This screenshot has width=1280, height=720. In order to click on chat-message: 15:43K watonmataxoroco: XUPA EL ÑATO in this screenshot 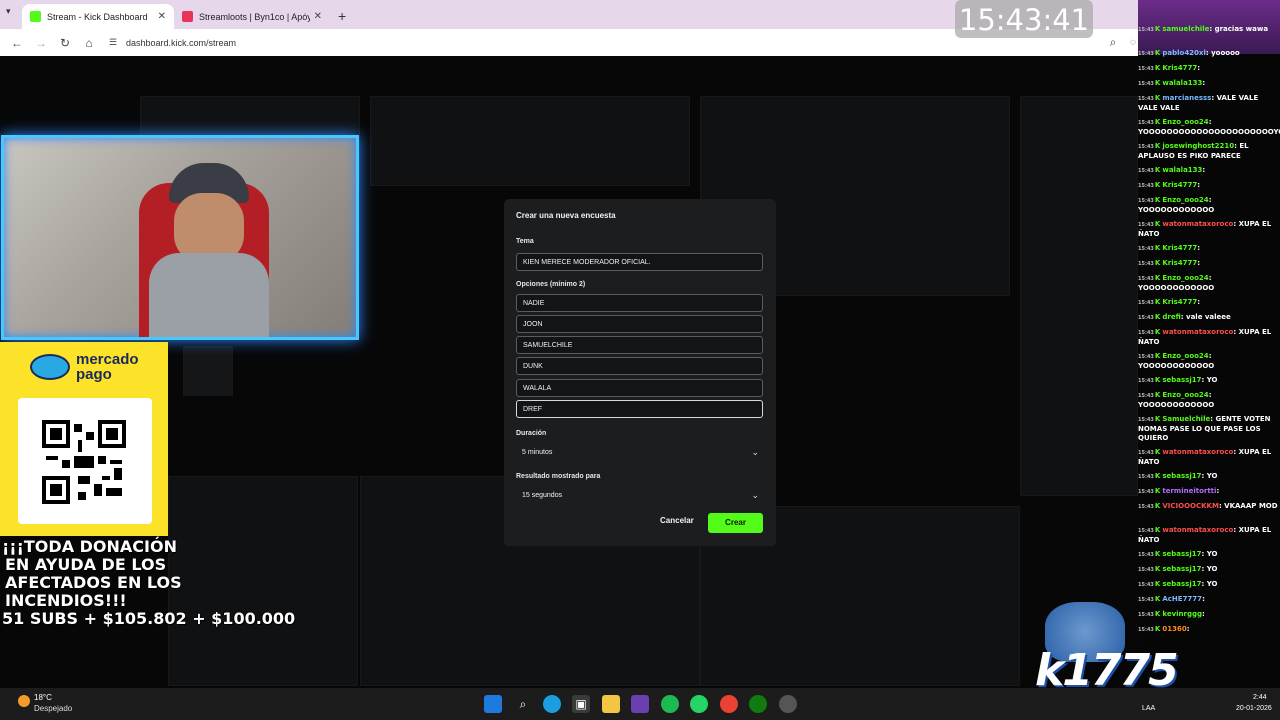, I will do `click(1209, 535)`.